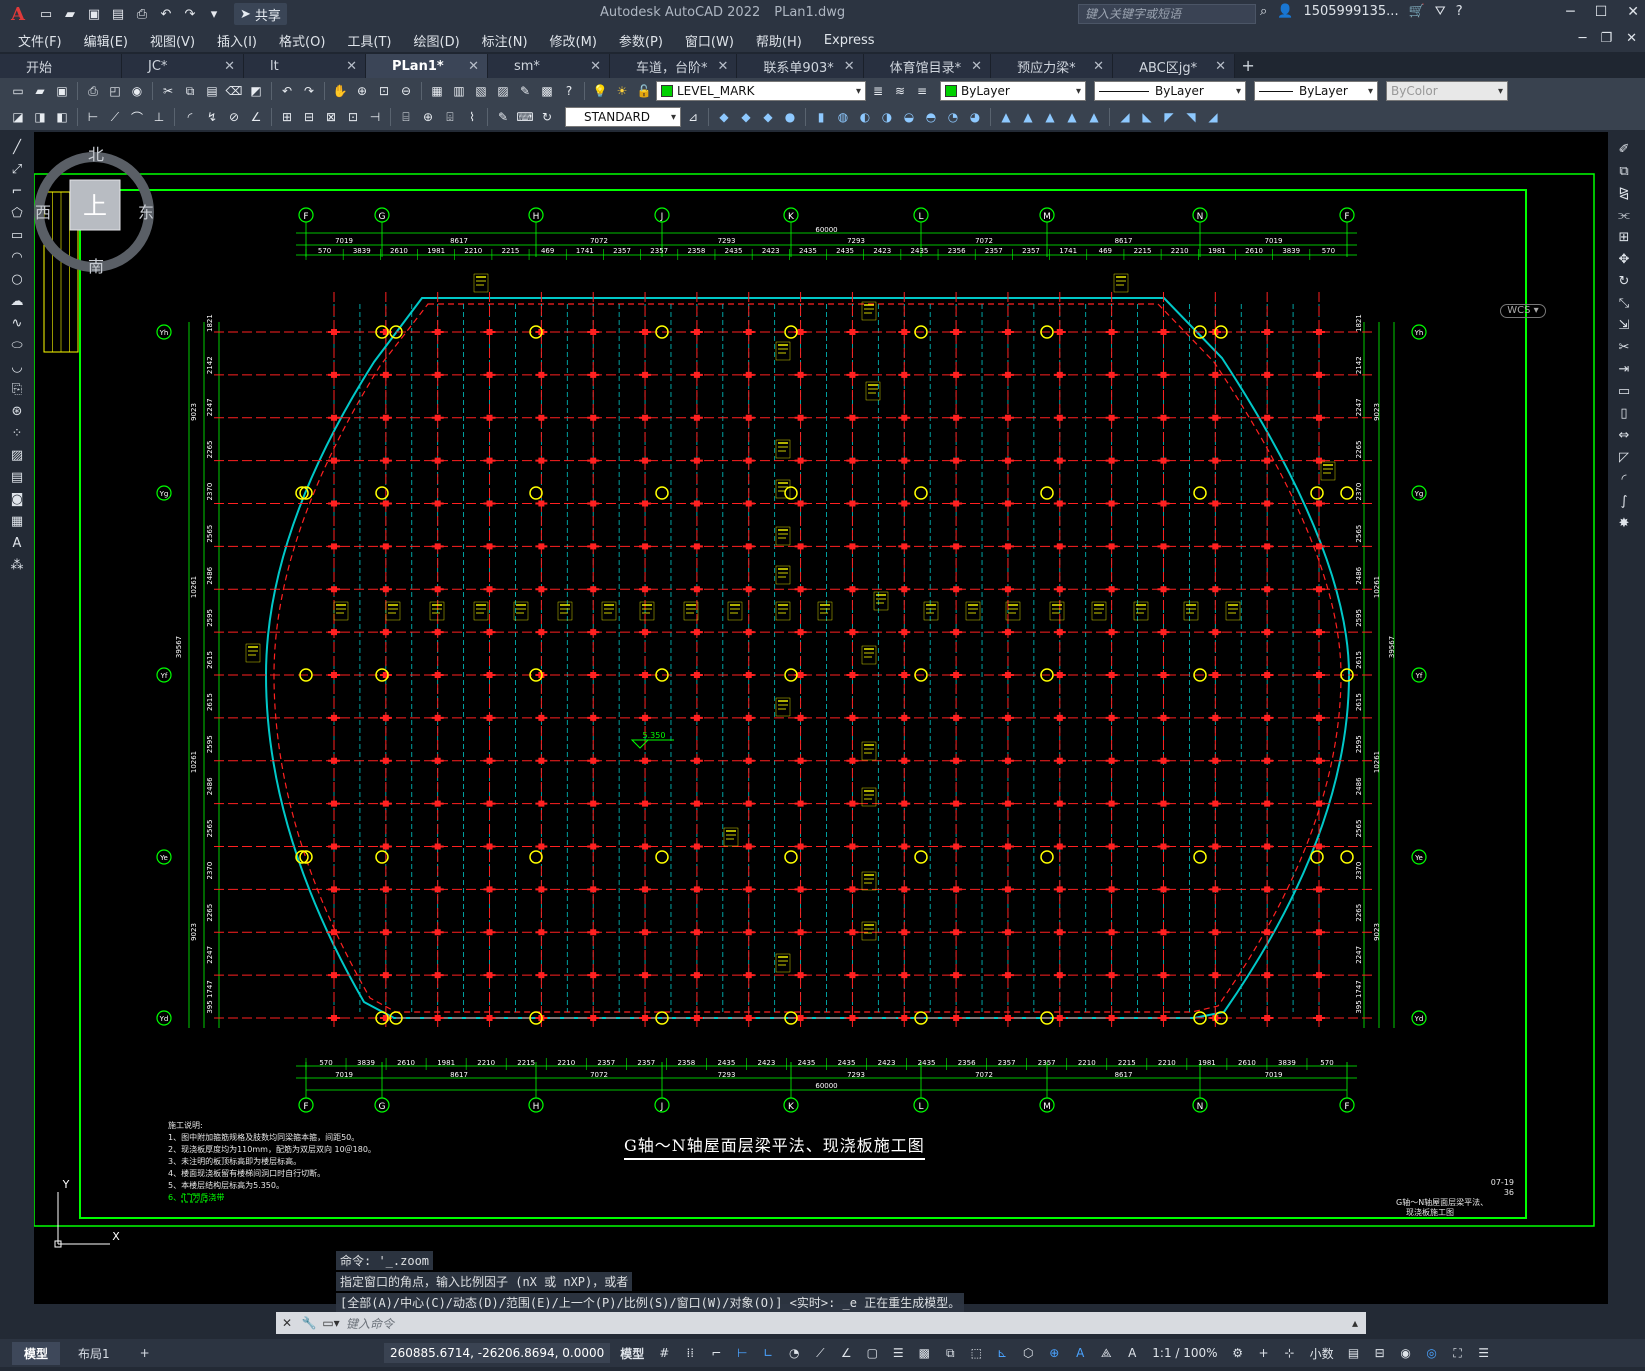  What do you see at coordinates (340, 91) in the screenshot?
I see `pan-icon: ✋` at bounding box center [340, 91].